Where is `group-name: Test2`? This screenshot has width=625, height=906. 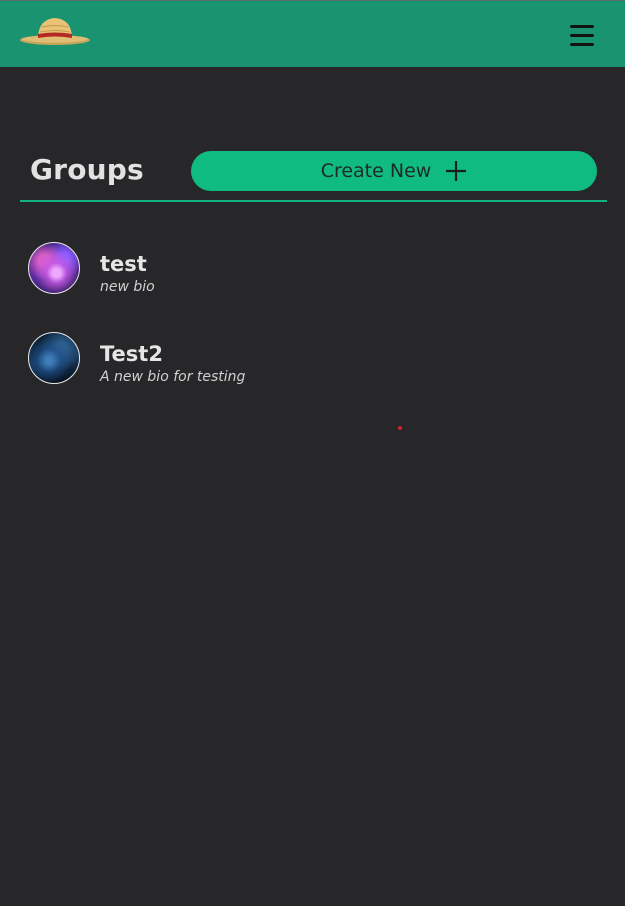
group-name: Test2 is located at coordinates (131, 354).